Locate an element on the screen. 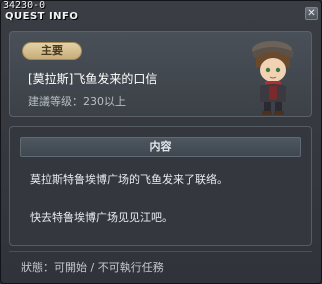 Image resolution: width=322 pixels, height=284 pixels. category-badge: 主要 is located at coordinates (52, 51).